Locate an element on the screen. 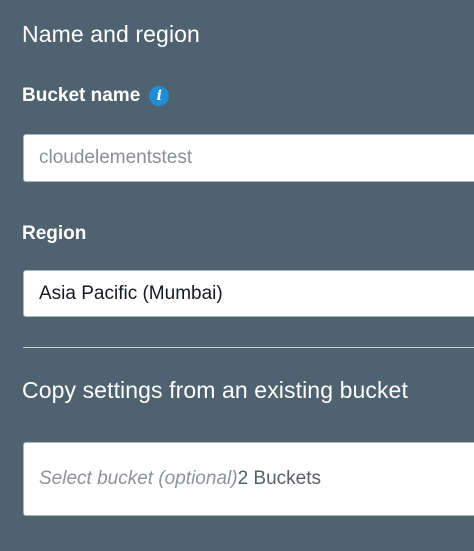 The image size is (474, 551). copy-settings-bucket-select: Select bucket (optional) 2 Buckets is located at coordinates (248, 479).